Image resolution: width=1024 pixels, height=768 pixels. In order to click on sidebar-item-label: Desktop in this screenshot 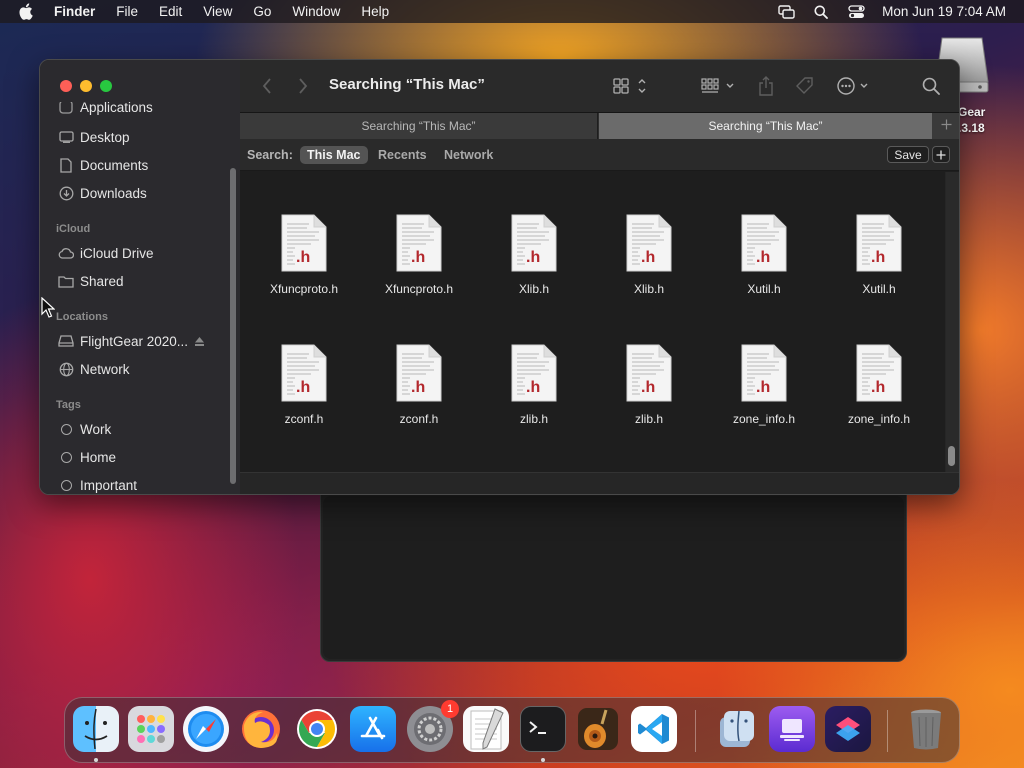, I will do `click(105, 137)`.